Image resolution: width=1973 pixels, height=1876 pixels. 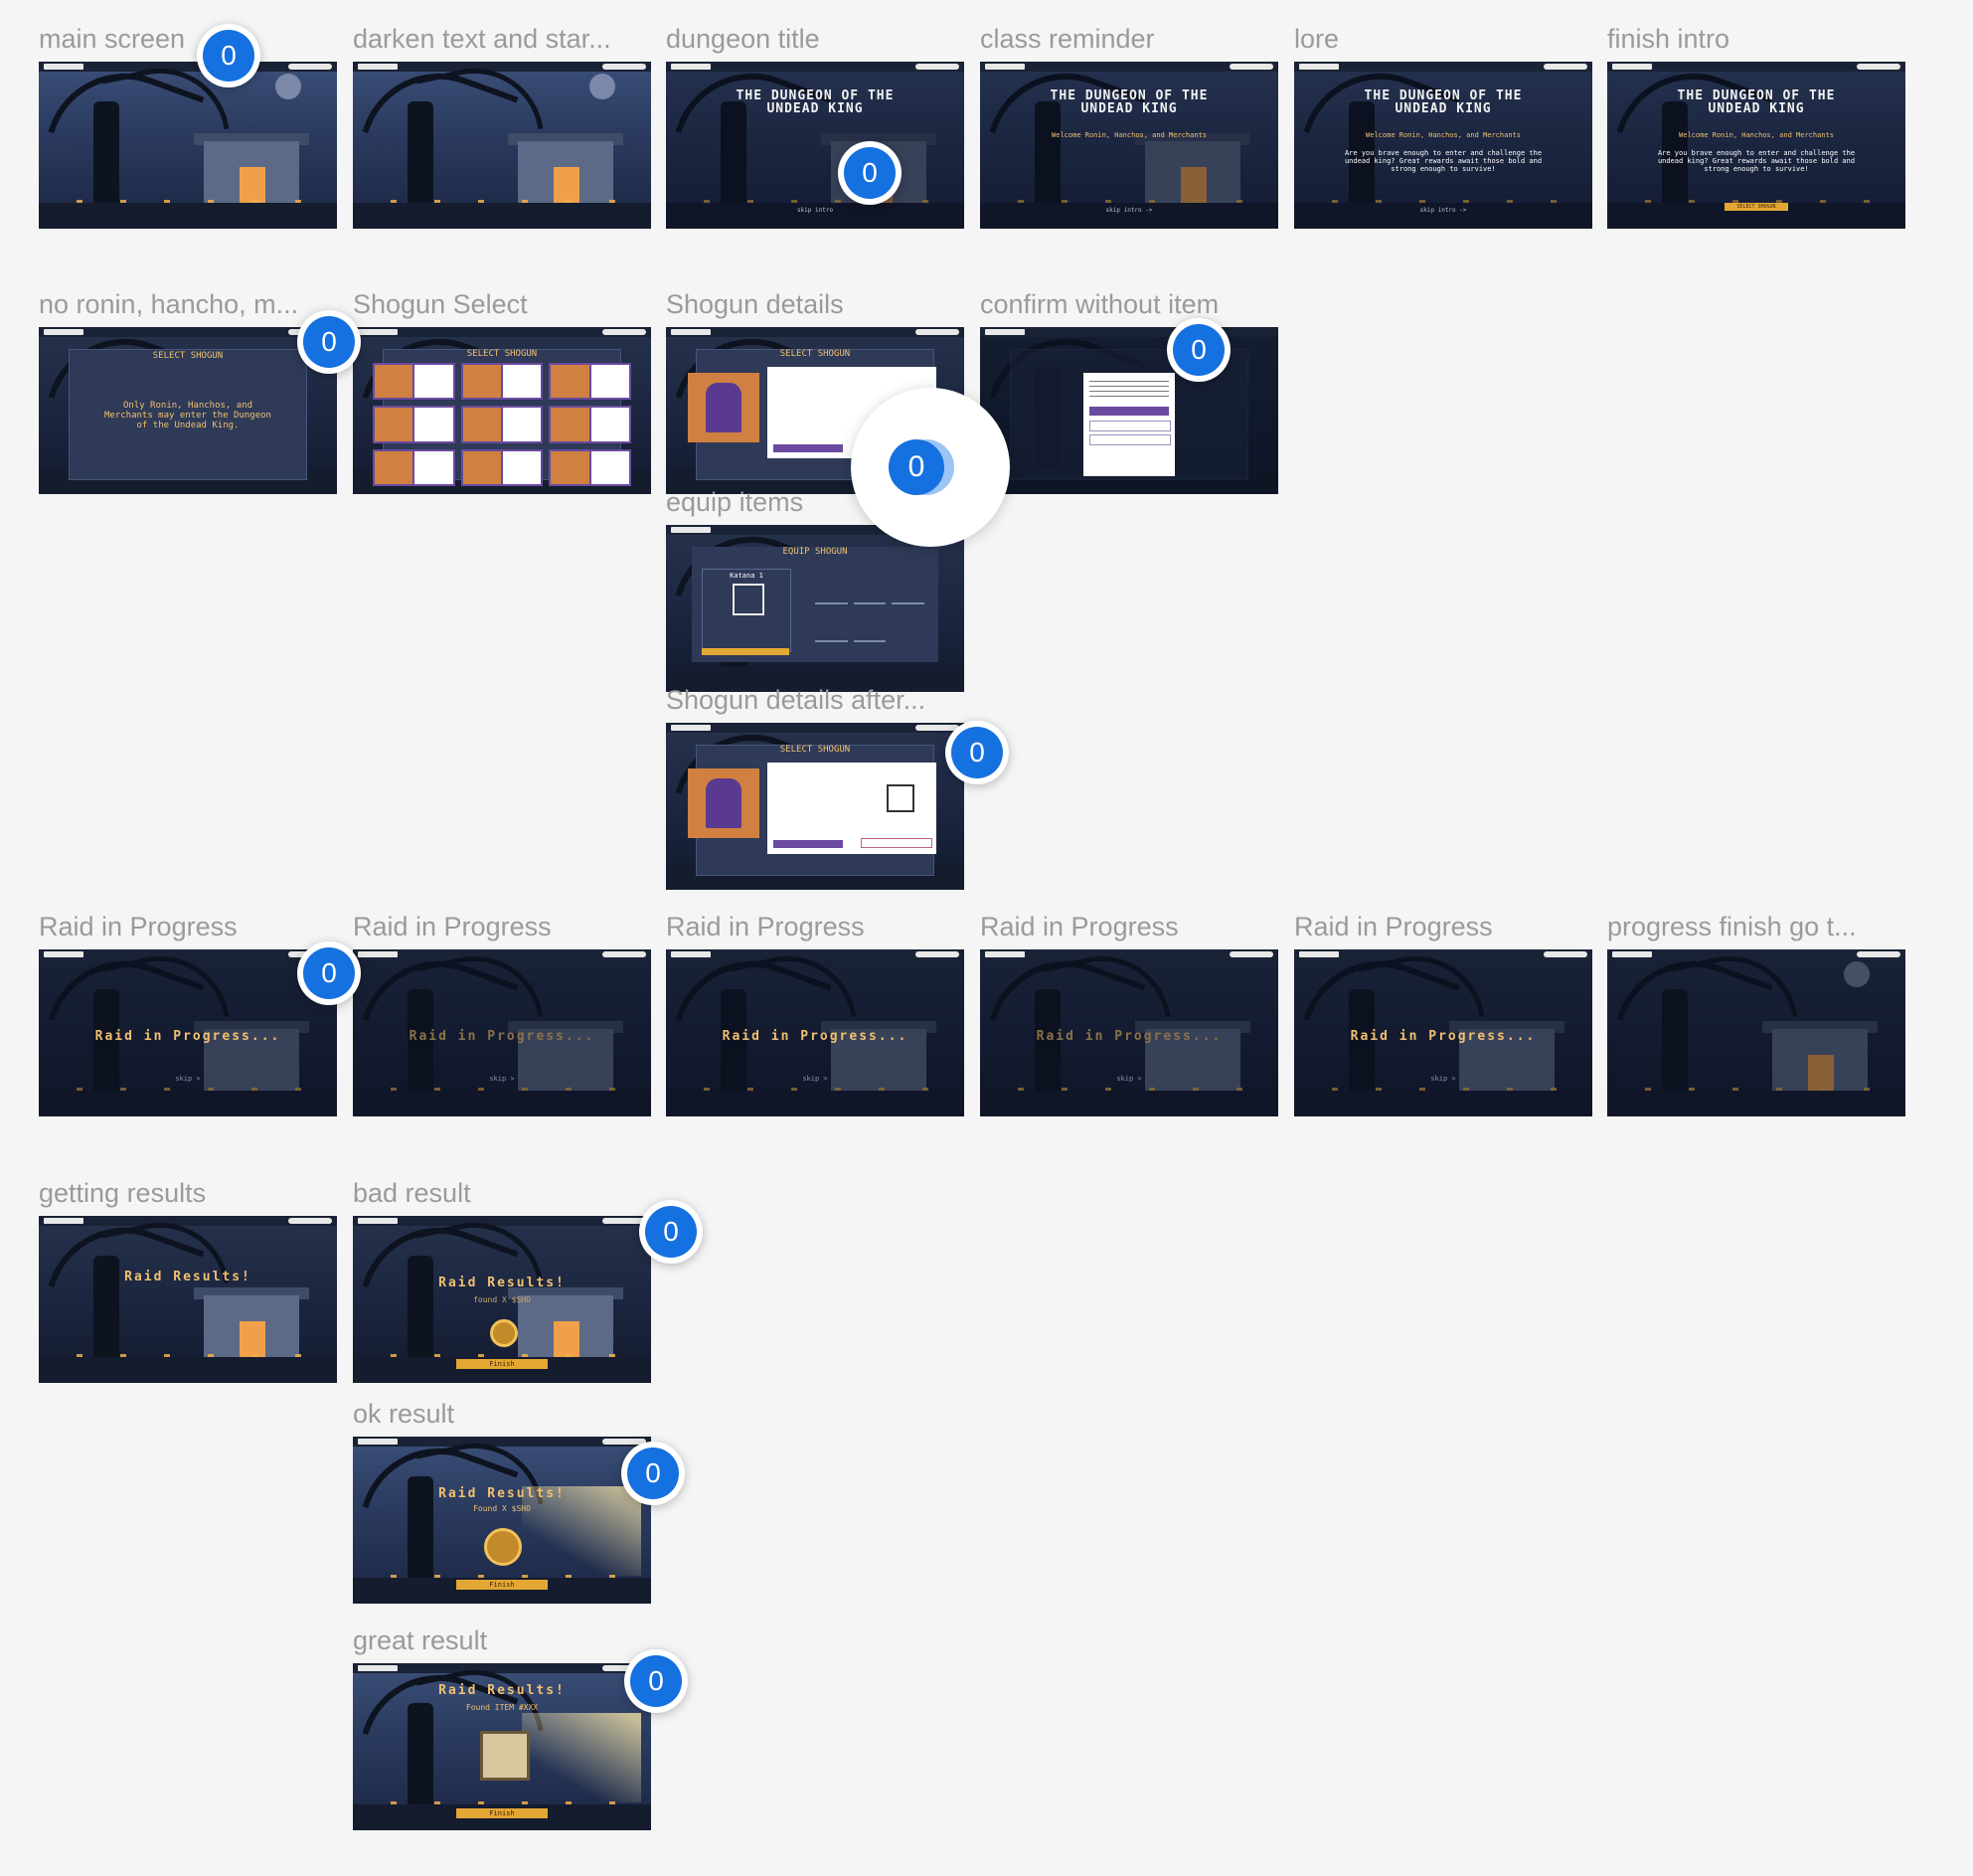 I want to click on frame-label: finish intro, so click(x=1756, y=39).